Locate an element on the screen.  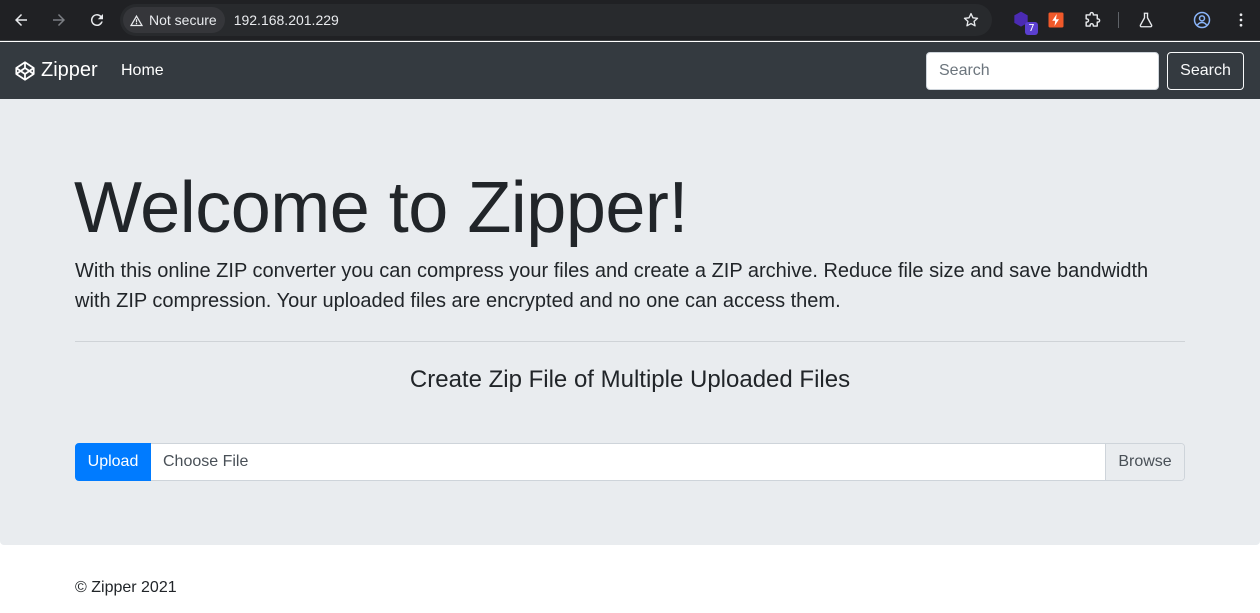
profile-button is located at coordinates (1202, 20).